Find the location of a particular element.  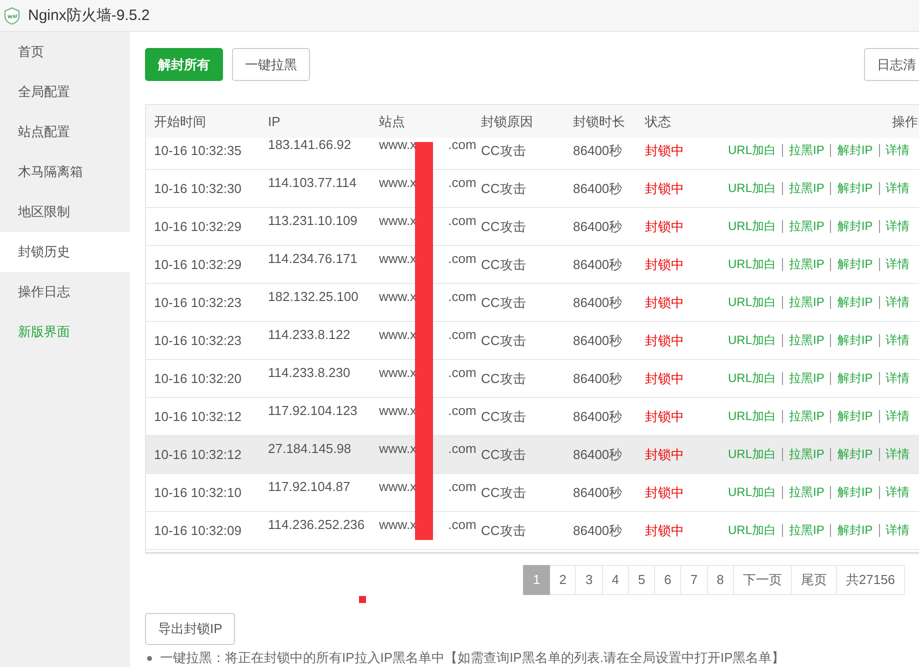

page-link: 2 is located at coordinates (563, 580).